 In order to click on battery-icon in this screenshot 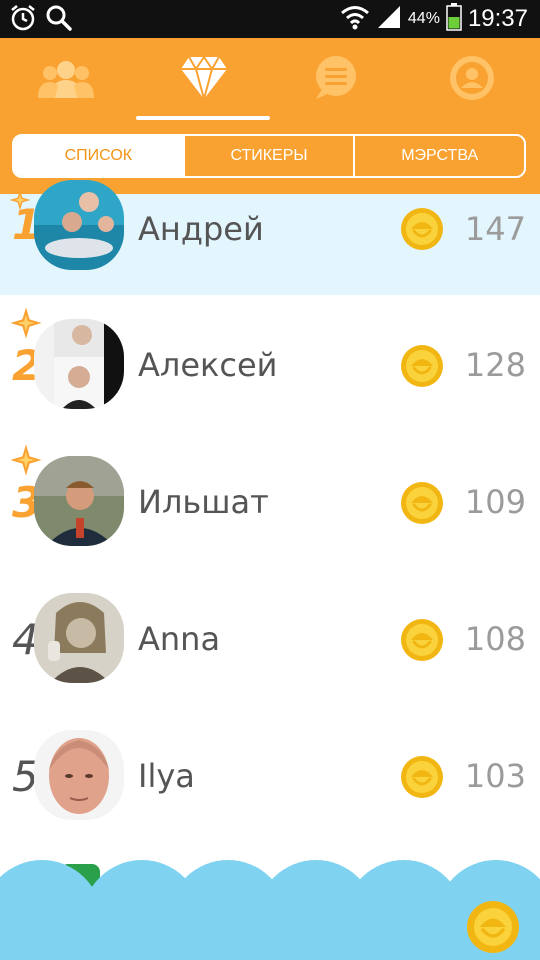, I will do `click(454, 19)`.